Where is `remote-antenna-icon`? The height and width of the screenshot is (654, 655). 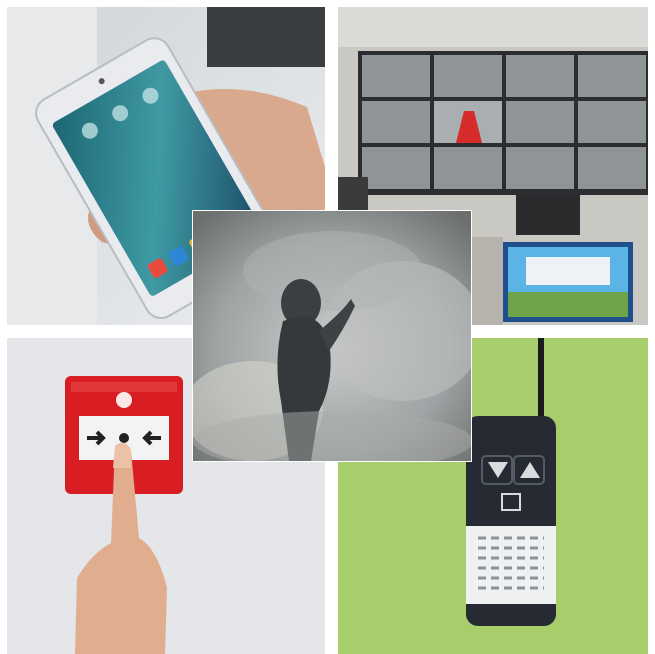 remote-antenna-icon is located at coordinates (541, 383).